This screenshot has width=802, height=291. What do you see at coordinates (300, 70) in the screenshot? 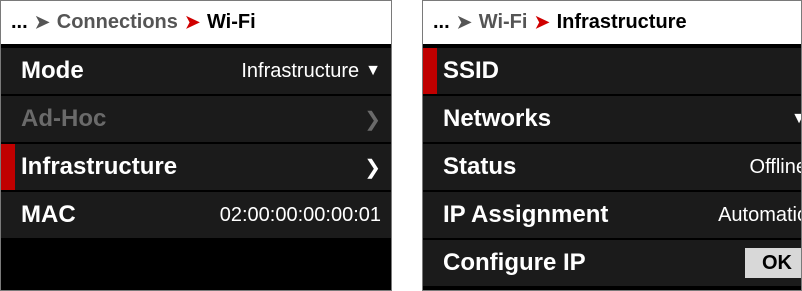
I see `row-value: Infrastructure` at bounding box center [300, 70].